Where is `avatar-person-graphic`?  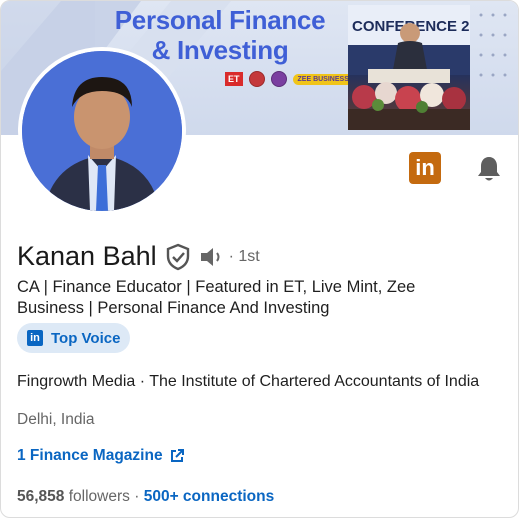 avatar-person-graphic is located at coordinates (102, 131).